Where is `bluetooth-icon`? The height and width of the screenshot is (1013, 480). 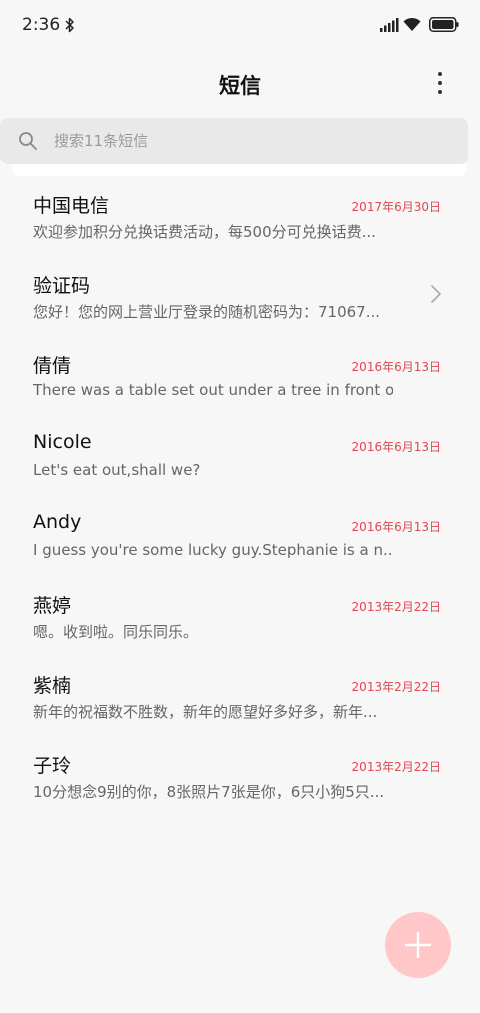 bluetooth-icon is located at coordinates (69, 25).